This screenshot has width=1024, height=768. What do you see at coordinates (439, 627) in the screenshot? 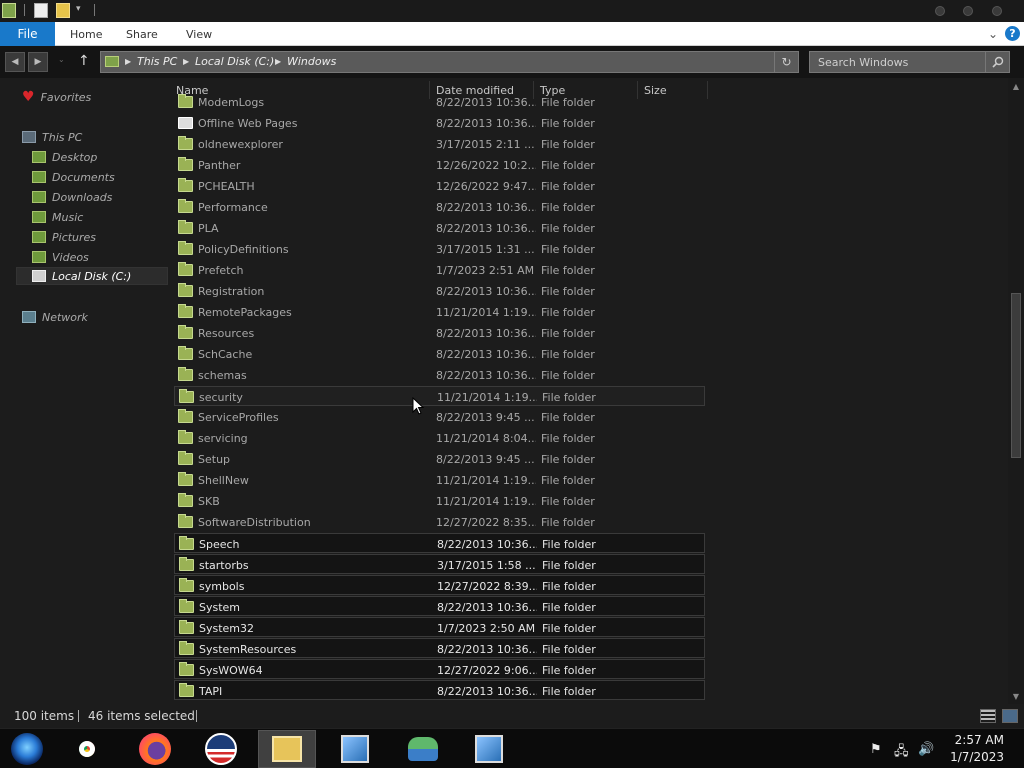
I see `file-row: System32 1/7/2023 2:50 AM File folder` at bounding box center [439, 627].